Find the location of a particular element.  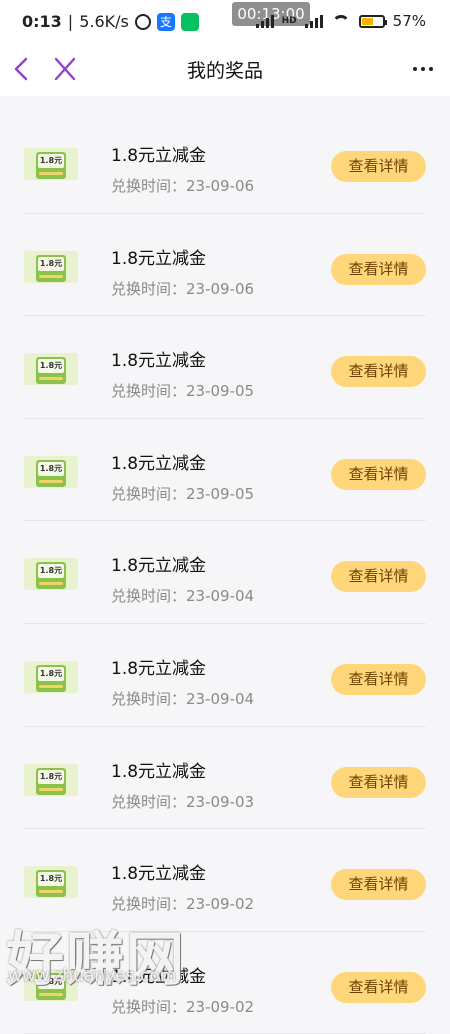

prize-item: 1.8元 1.8元立减金 兑换时间：23-09-03 查看详情 is located at coordinates (225, 778).